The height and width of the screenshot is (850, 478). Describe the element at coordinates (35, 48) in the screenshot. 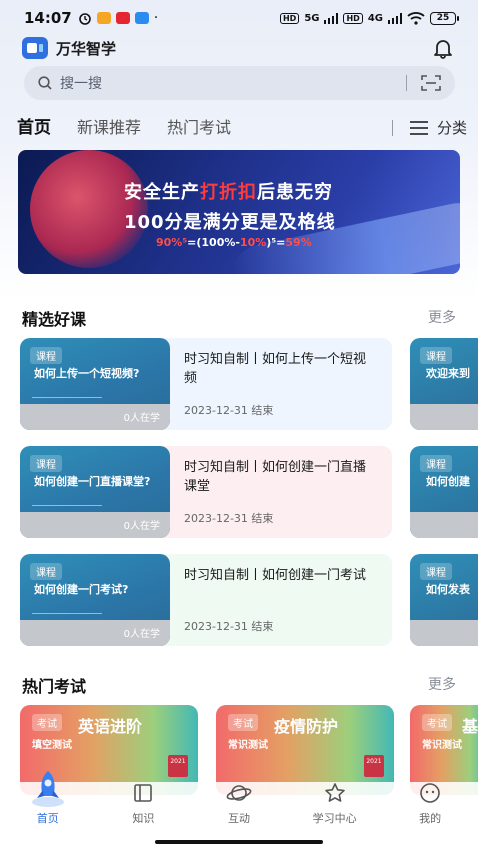

I see `app-logo` at that location.